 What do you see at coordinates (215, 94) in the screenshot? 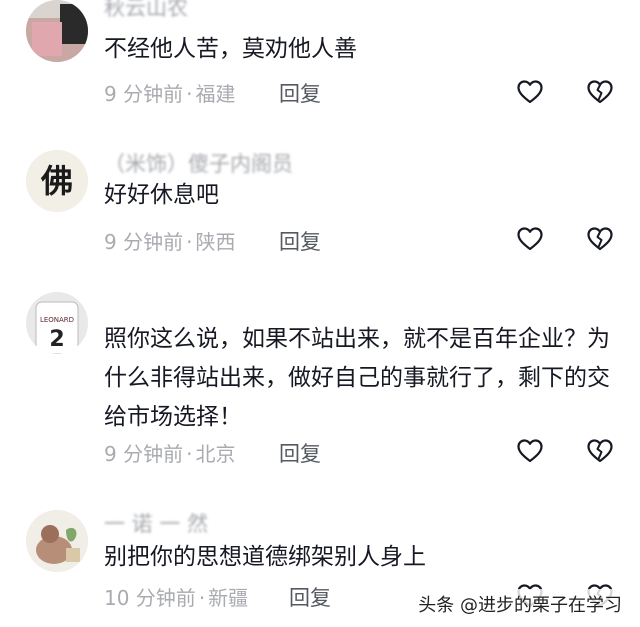
I see `location: 福建` at bounding box center [215, 94].